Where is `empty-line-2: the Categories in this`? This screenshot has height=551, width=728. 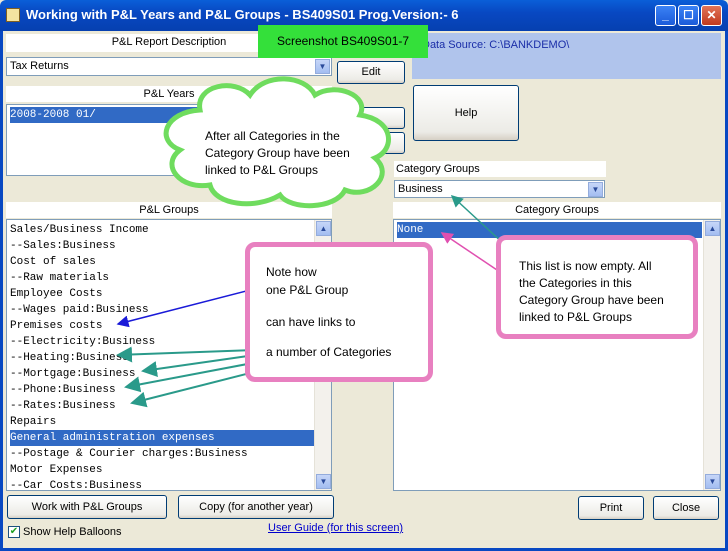
empty-line-2: the Categories in this is located at coordinates (575, 283).